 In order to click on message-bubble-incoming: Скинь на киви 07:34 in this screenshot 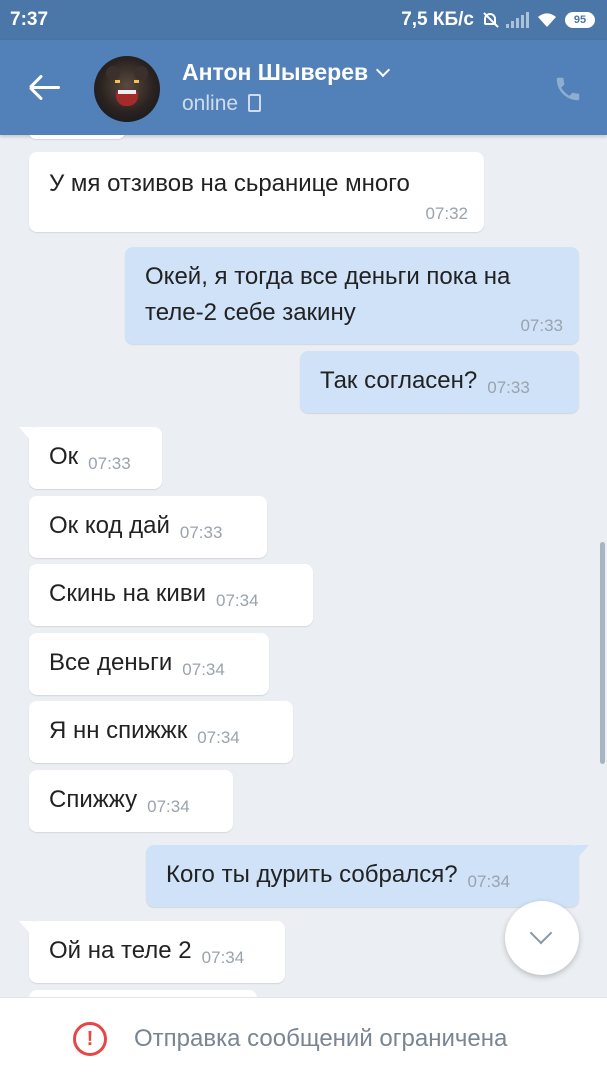, I will do `click(171, 595)`.